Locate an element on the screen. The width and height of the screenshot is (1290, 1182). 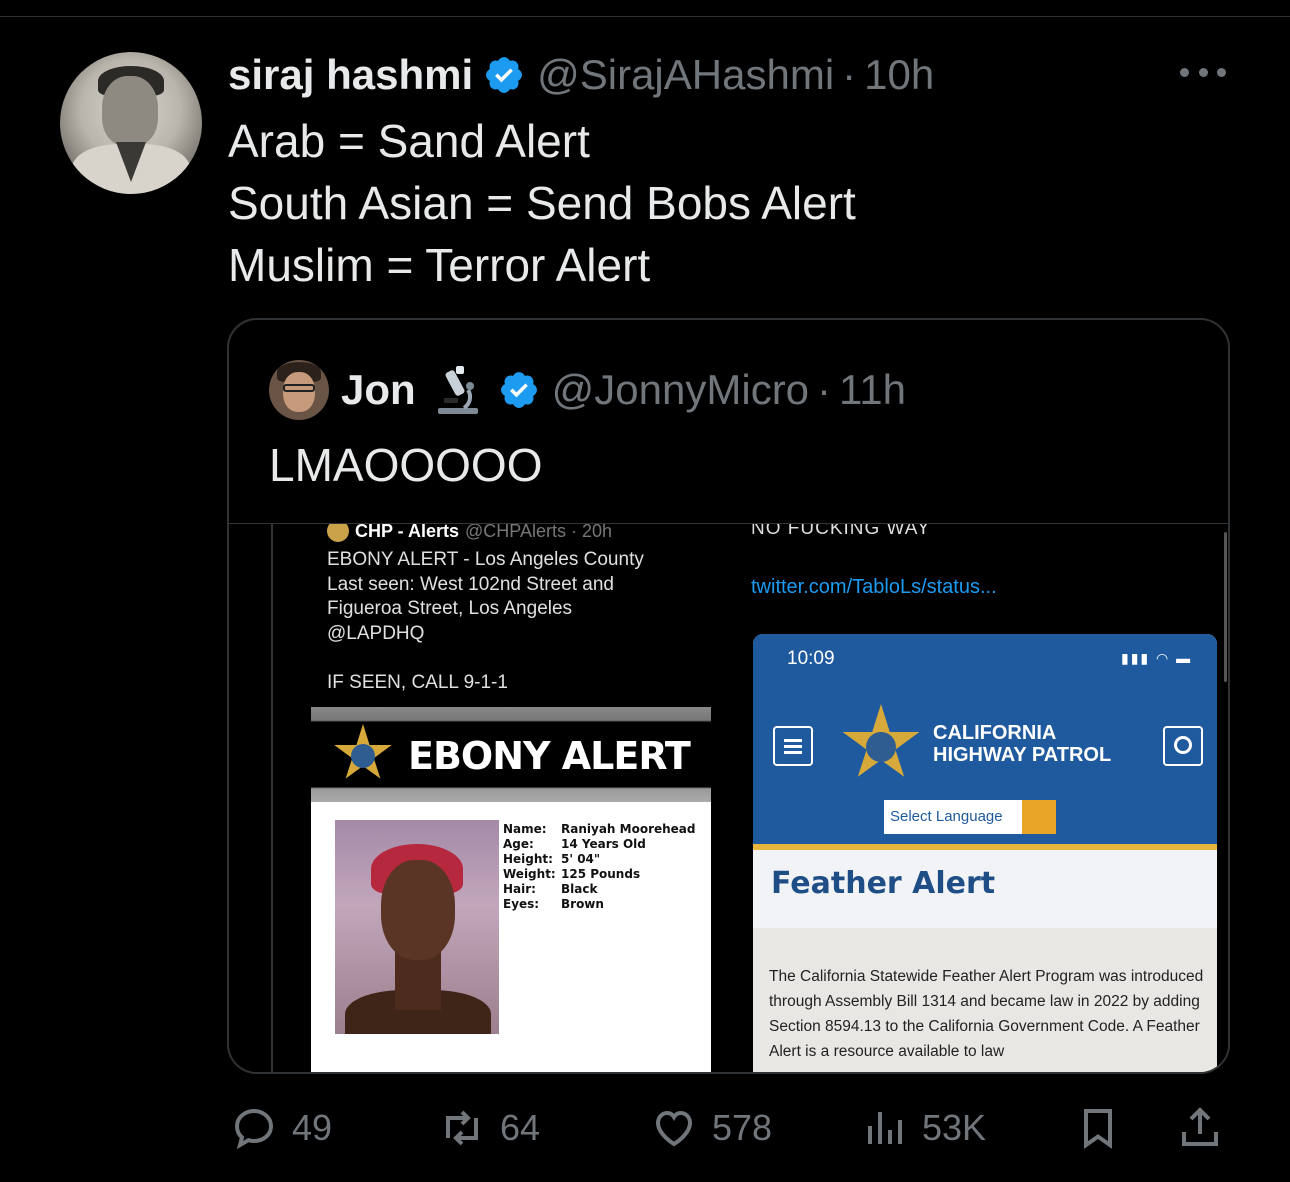
chp-logo-icon is located at coordinates (338, 533).